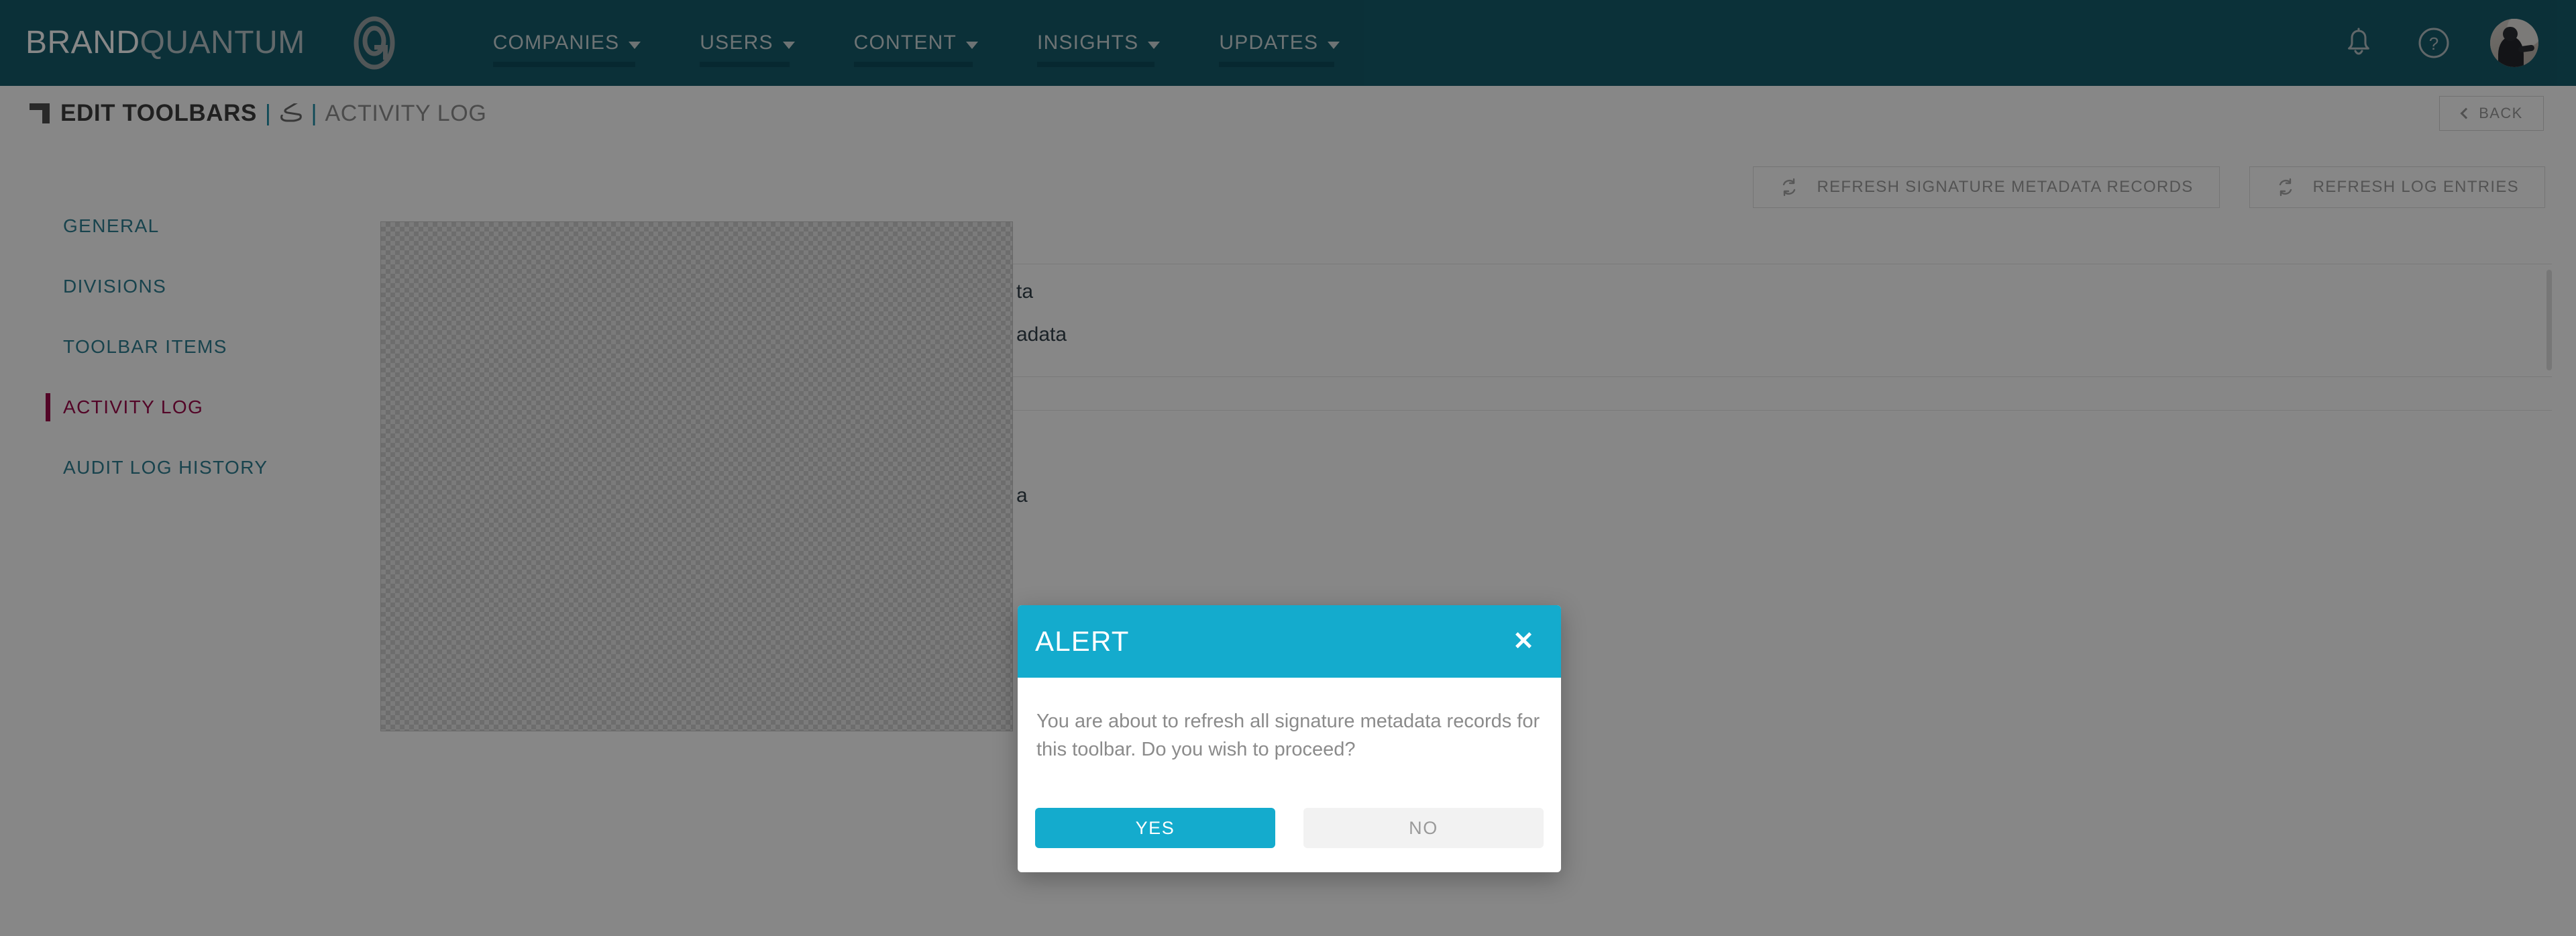  What do you see at coordinates (1423, 828) in the screenshot?
I see `cancel-no-button: NO` at bounding box center [1423, 828].